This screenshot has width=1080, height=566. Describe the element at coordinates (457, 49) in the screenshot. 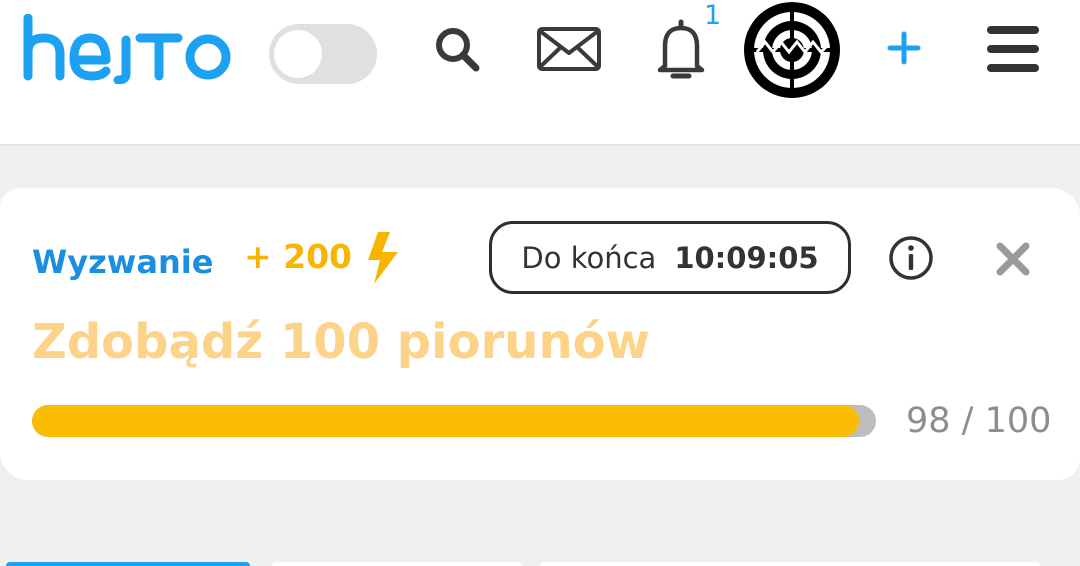

I see `search-icon` at that location.